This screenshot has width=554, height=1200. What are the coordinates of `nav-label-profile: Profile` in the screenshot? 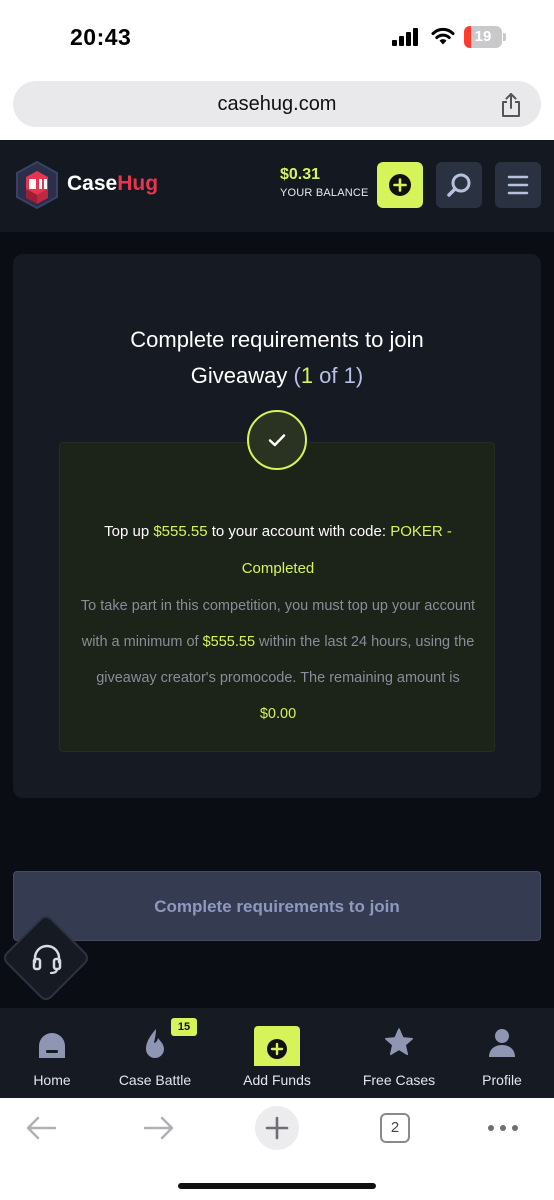 It's located at (502, 1080).